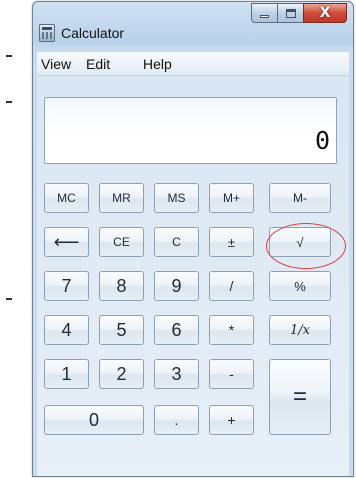  What do you see at coordinates (66, 330) in the screenshot?
I see `digit-4-button: 4` at bounding box center [66, 330].